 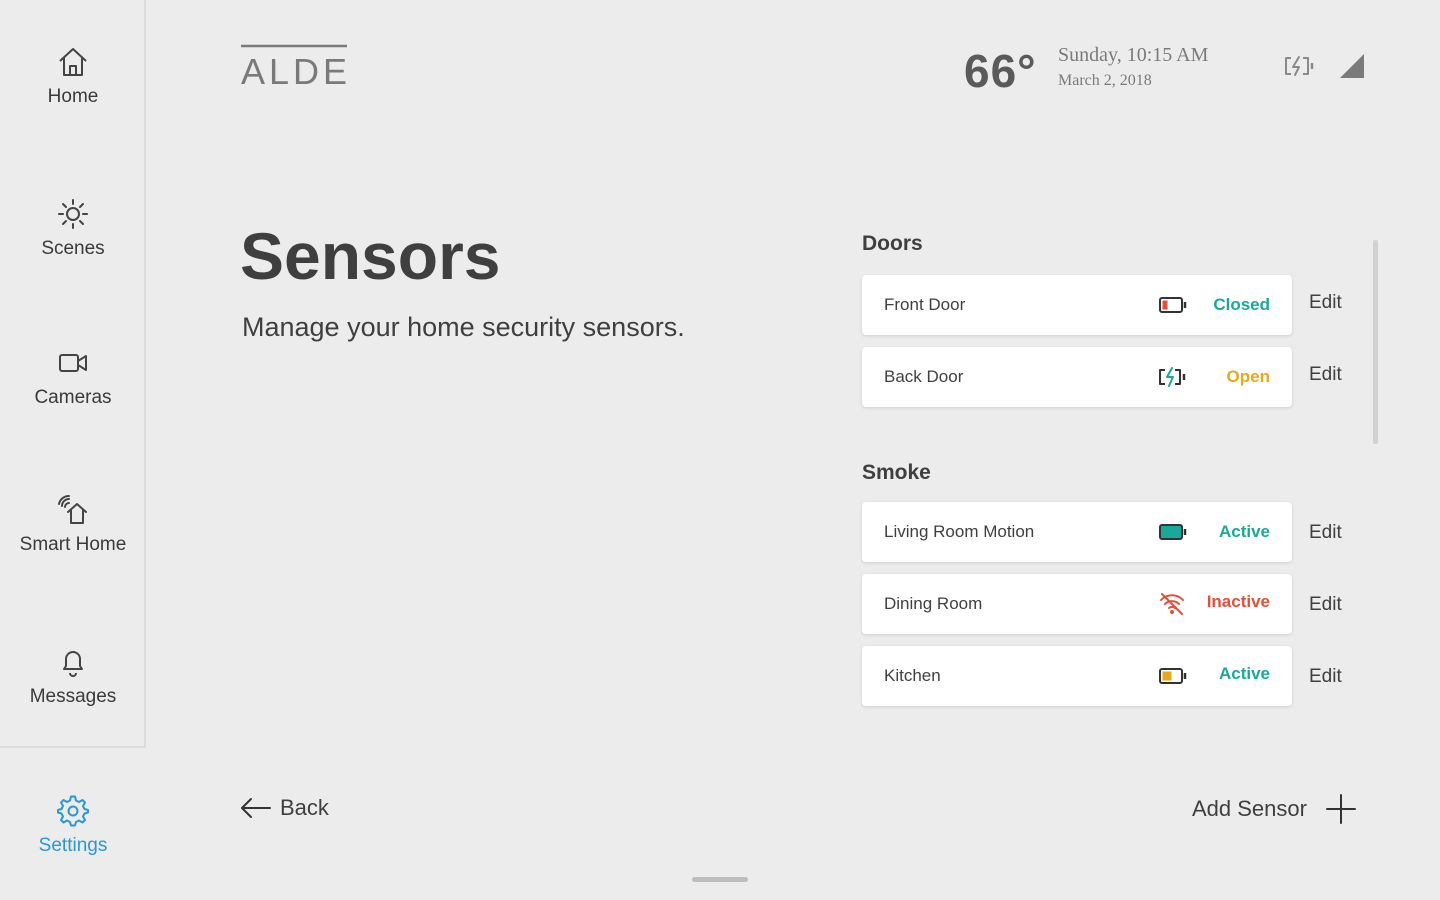 What do you see at coordinates (1173, 307) in the screenshot?
I see `battery-low-icon` at bounding box center [1173, 307].